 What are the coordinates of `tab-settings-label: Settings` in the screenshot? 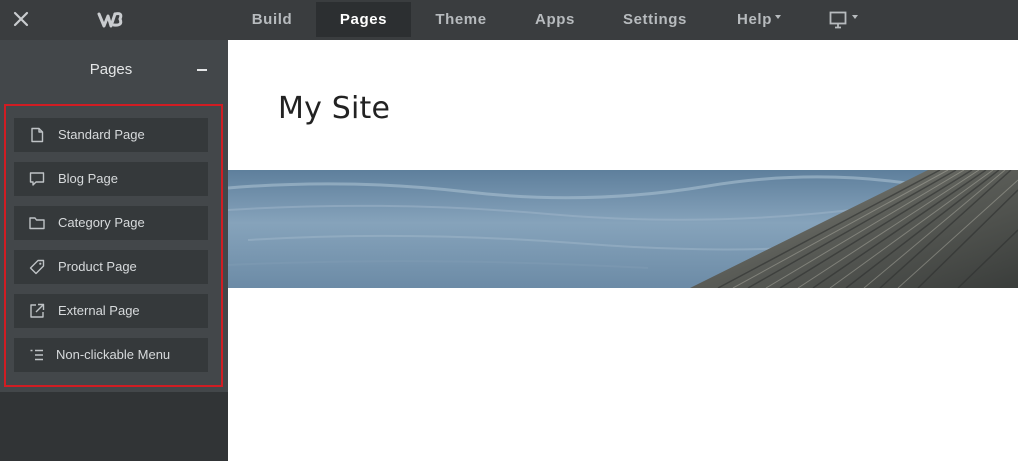 It's located at (655, 19).